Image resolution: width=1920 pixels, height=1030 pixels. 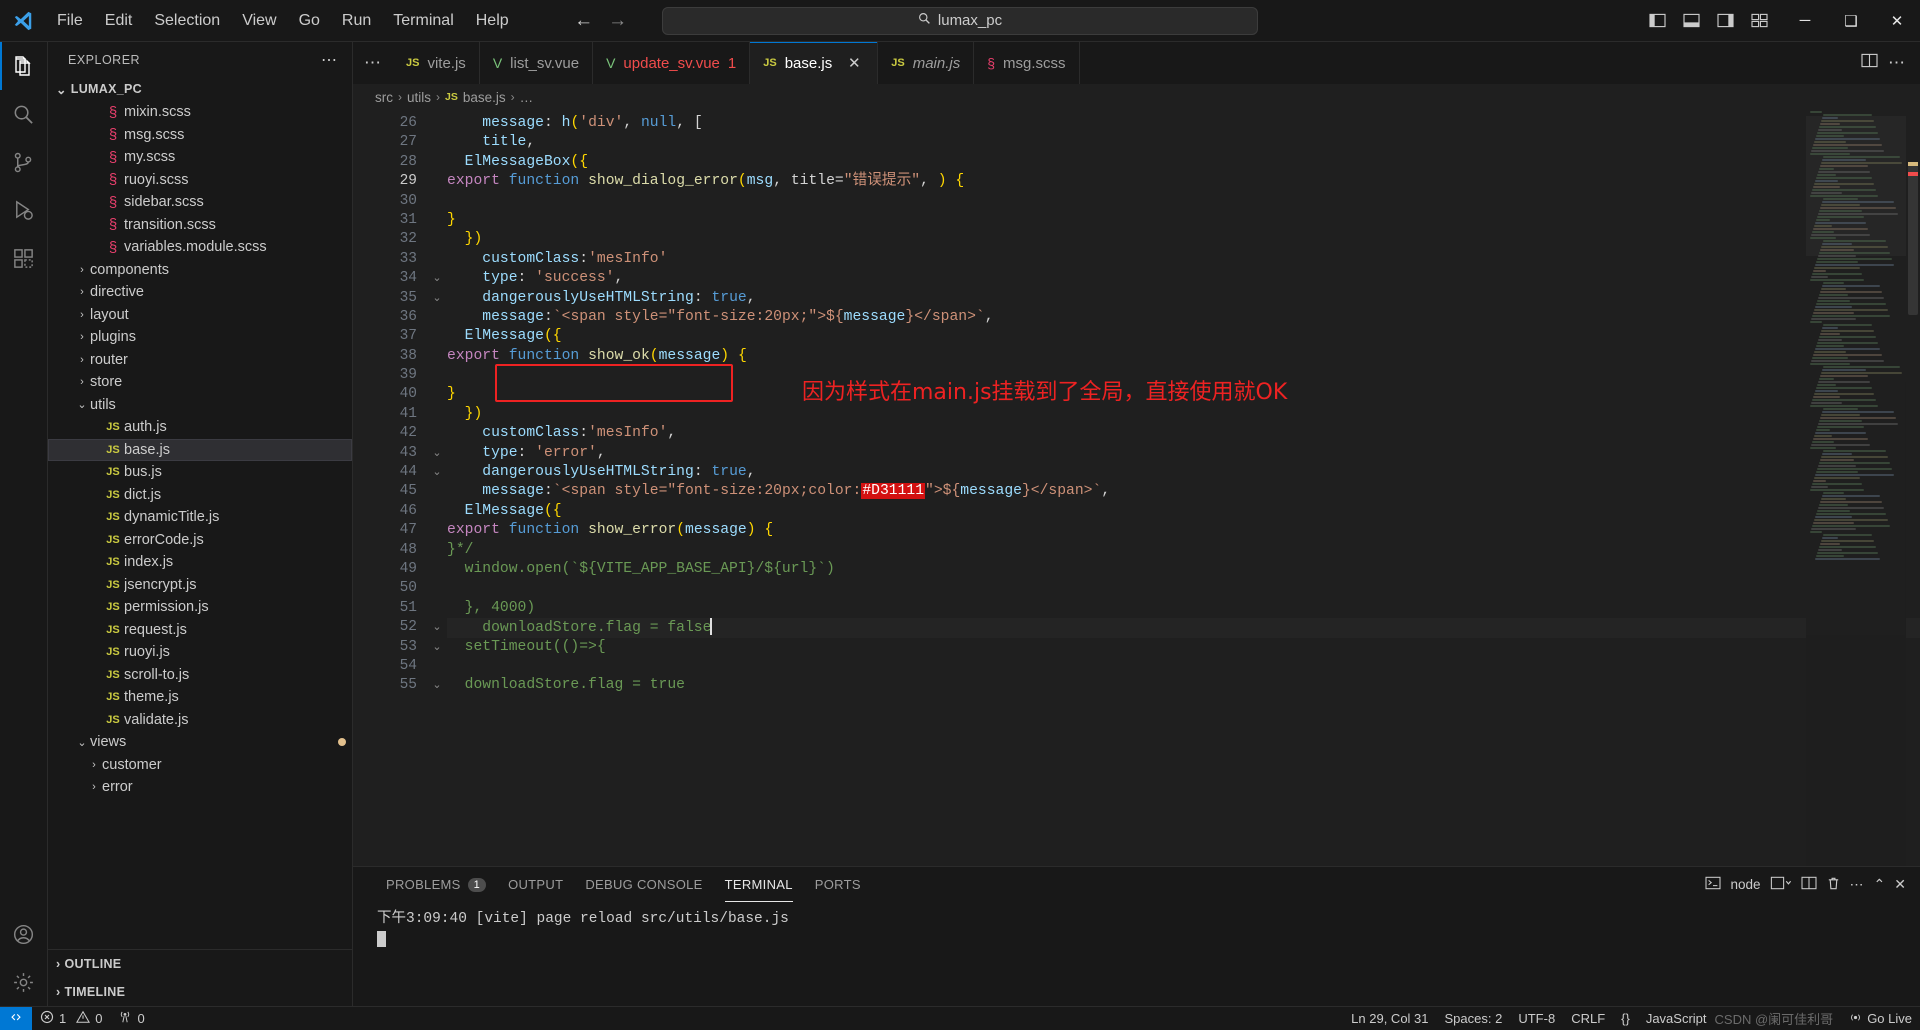 What do you see at coordinates (1183, 550) in the screenshot?
I see `code-line: }*/` at bounding box center [1183, 550].